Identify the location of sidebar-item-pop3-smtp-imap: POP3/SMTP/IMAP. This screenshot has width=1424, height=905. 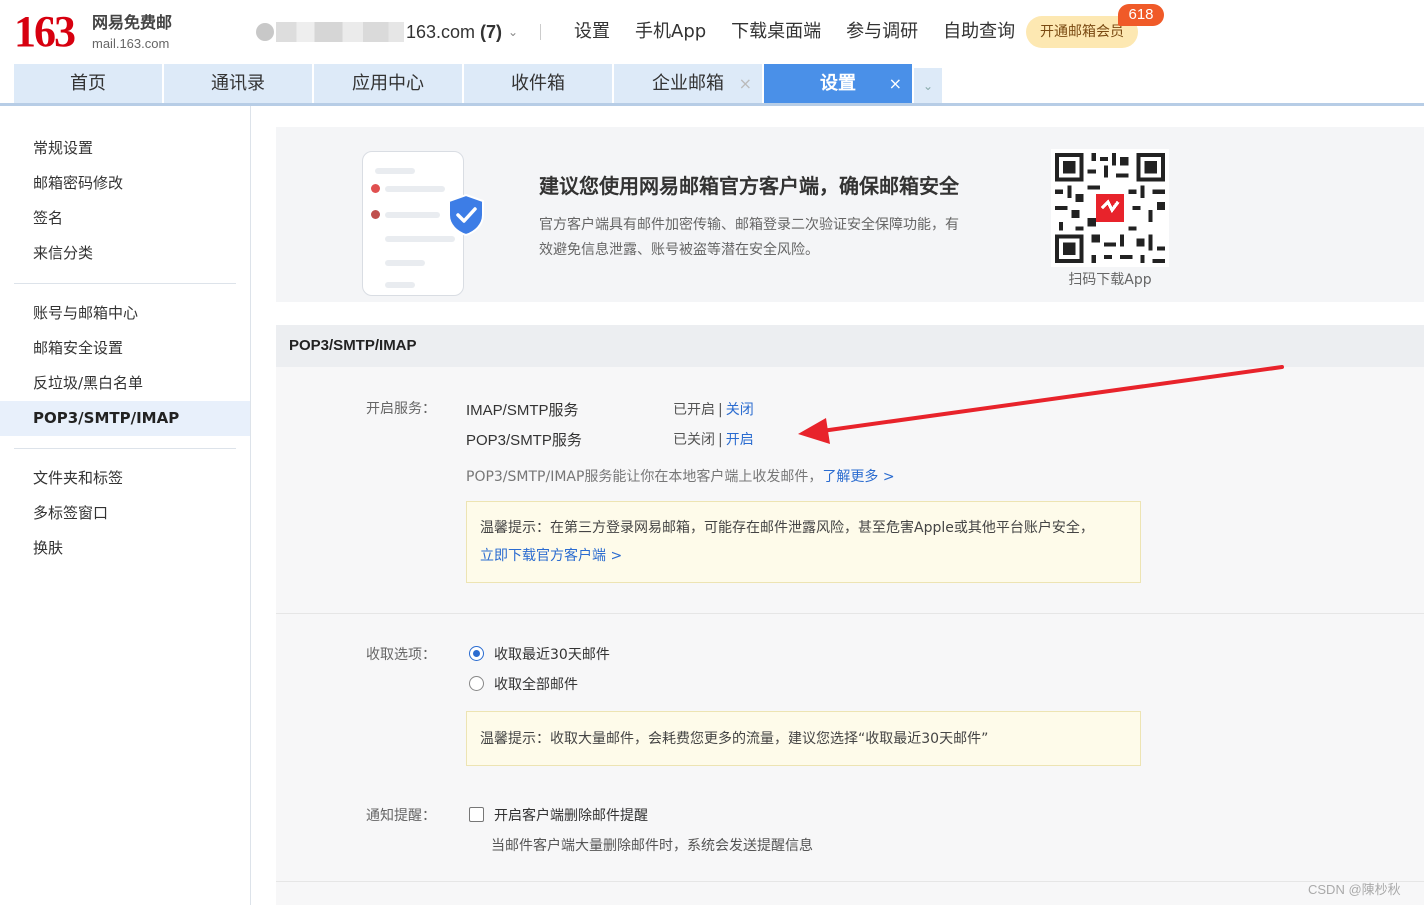
(125, 418).